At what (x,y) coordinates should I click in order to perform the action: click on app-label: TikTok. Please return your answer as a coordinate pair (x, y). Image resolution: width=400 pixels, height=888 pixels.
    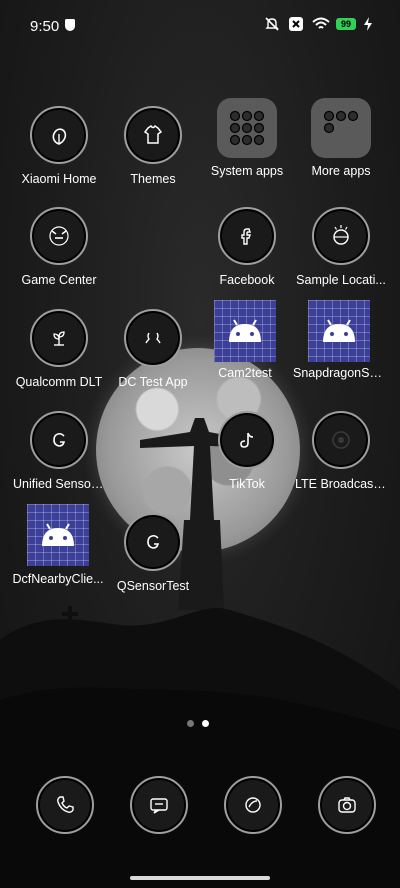
    Looking at the image, I should click on (247, 484).